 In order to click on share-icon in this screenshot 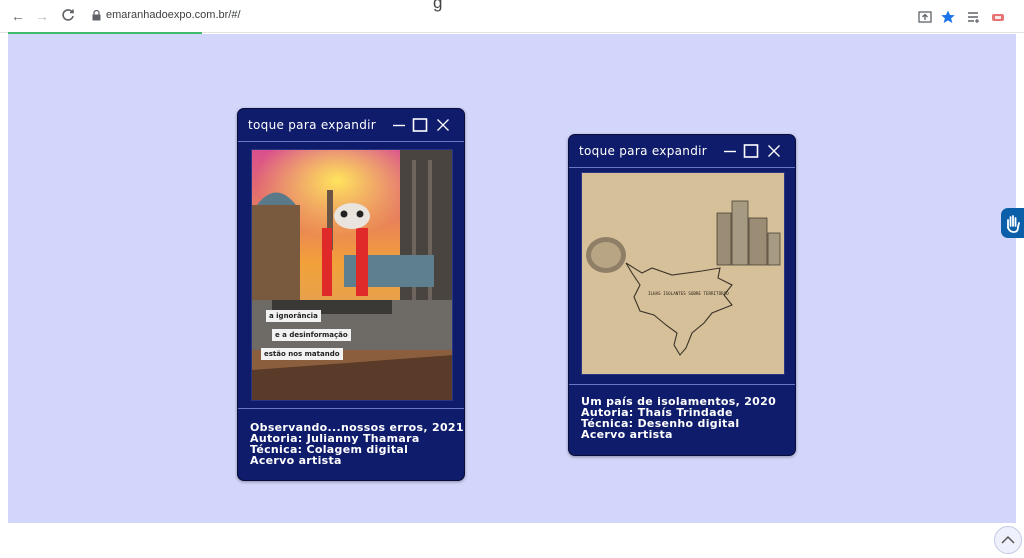, I will do `click(925, 17)`.